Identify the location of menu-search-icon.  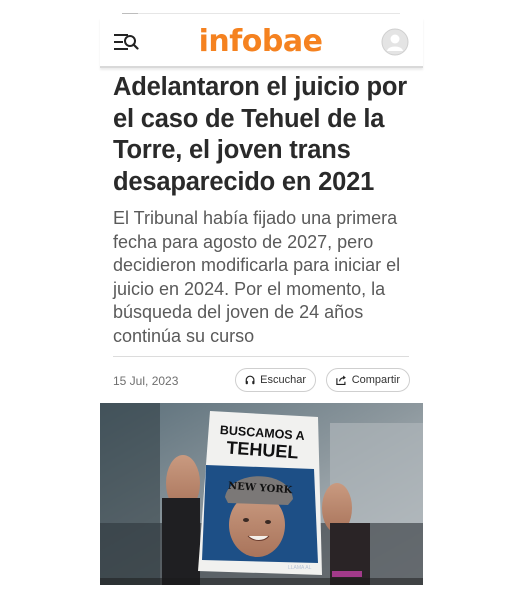
(126, 42).